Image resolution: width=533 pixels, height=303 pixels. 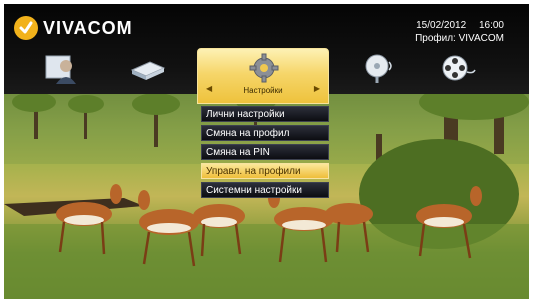 I want to click on nav-item-settings-label: Настройки, so click(x=263, y=90).